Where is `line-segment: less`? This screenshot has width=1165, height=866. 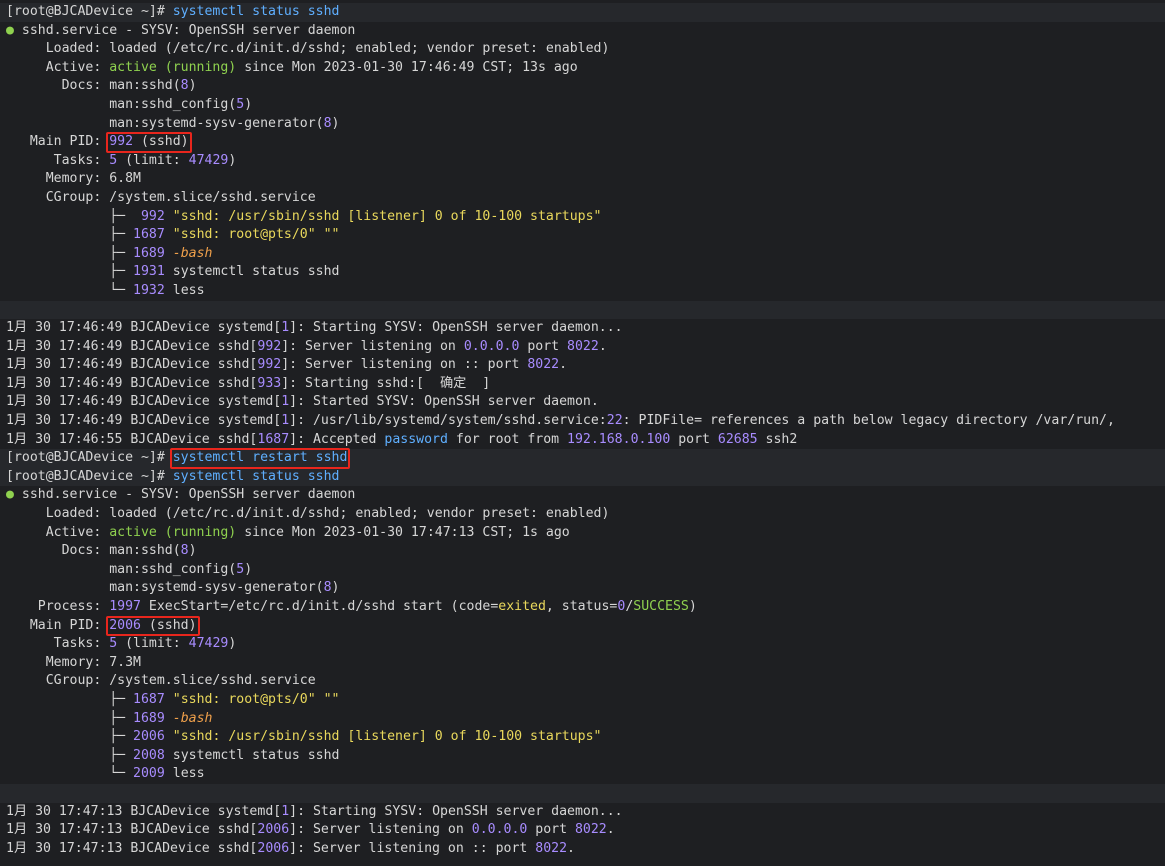
line-segment: less is located at coordinates (184, 774).